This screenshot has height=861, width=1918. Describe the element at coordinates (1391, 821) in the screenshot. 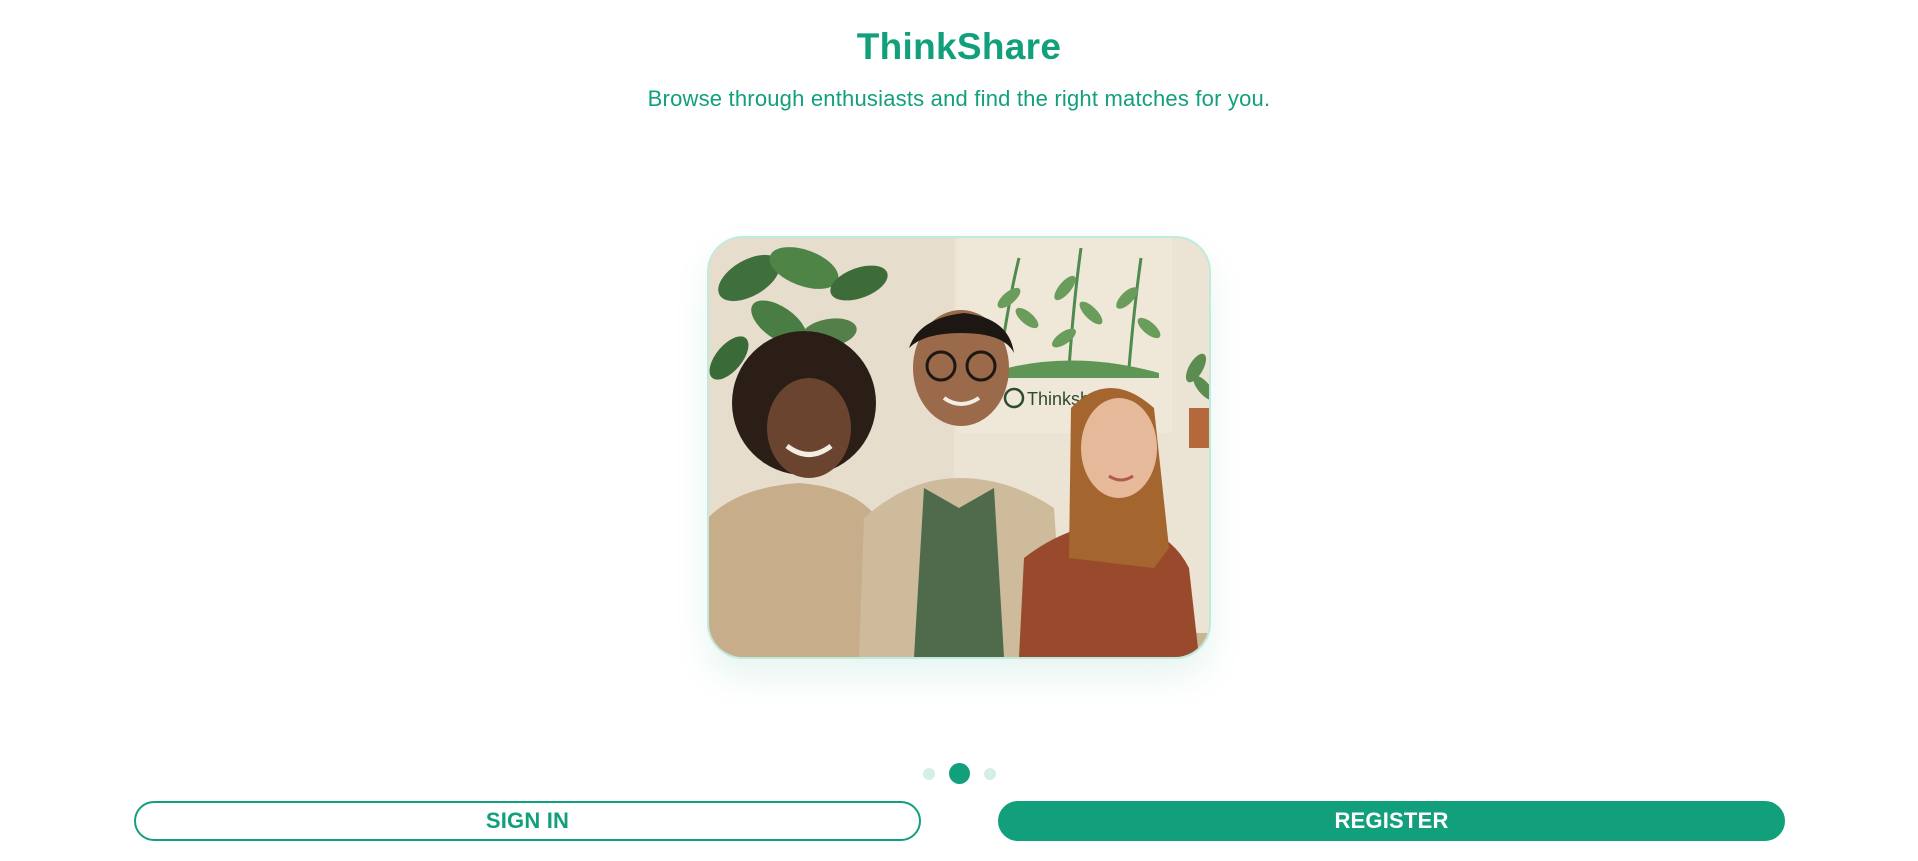

I see `register-button: REGISTER` at that location.